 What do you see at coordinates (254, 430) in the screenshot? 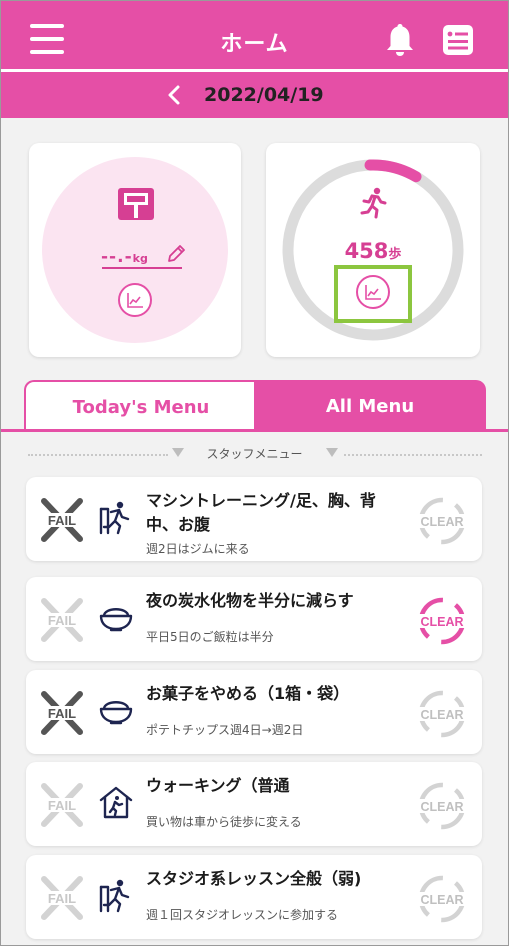
I see `tab-underline` at bounding box center [254, 430].